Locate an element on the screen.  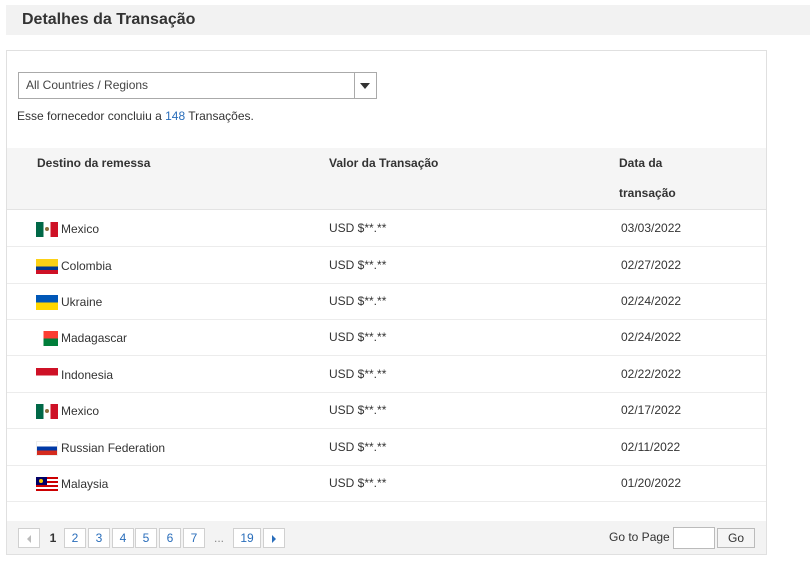
goto-page-input is located at coordinates (694, 538).